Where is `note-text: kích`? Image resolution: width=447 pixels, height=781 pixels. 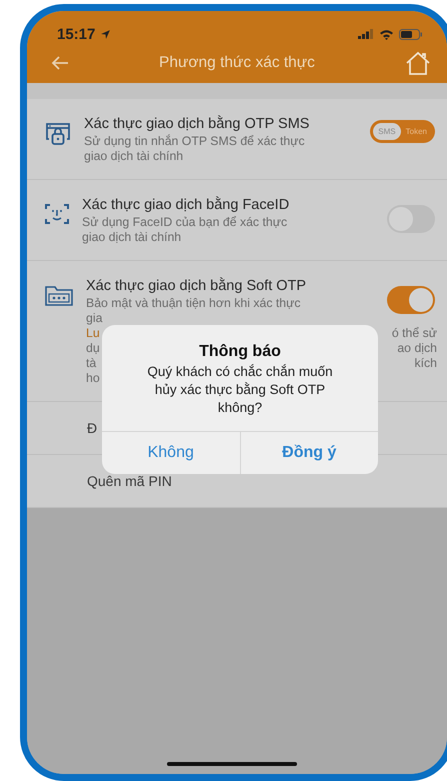
note-text: kích is located at coordinates (425, 363).